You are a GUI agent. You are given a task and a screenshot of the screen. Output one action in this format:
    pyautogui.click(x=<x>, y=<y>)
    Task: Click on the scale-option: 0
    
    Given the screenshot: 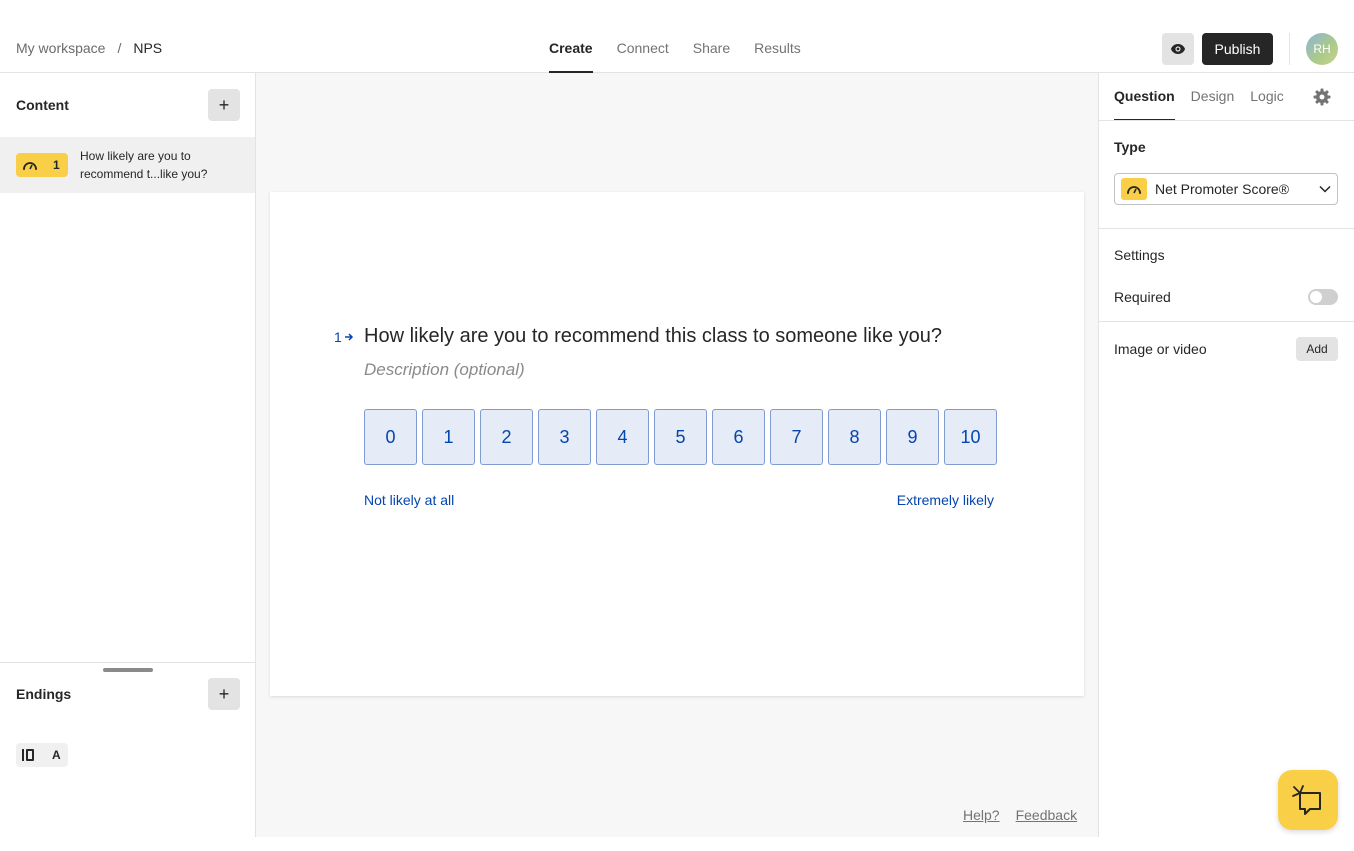 What is the action you would take?
    pyautogui.click(x=390, y=437)
    